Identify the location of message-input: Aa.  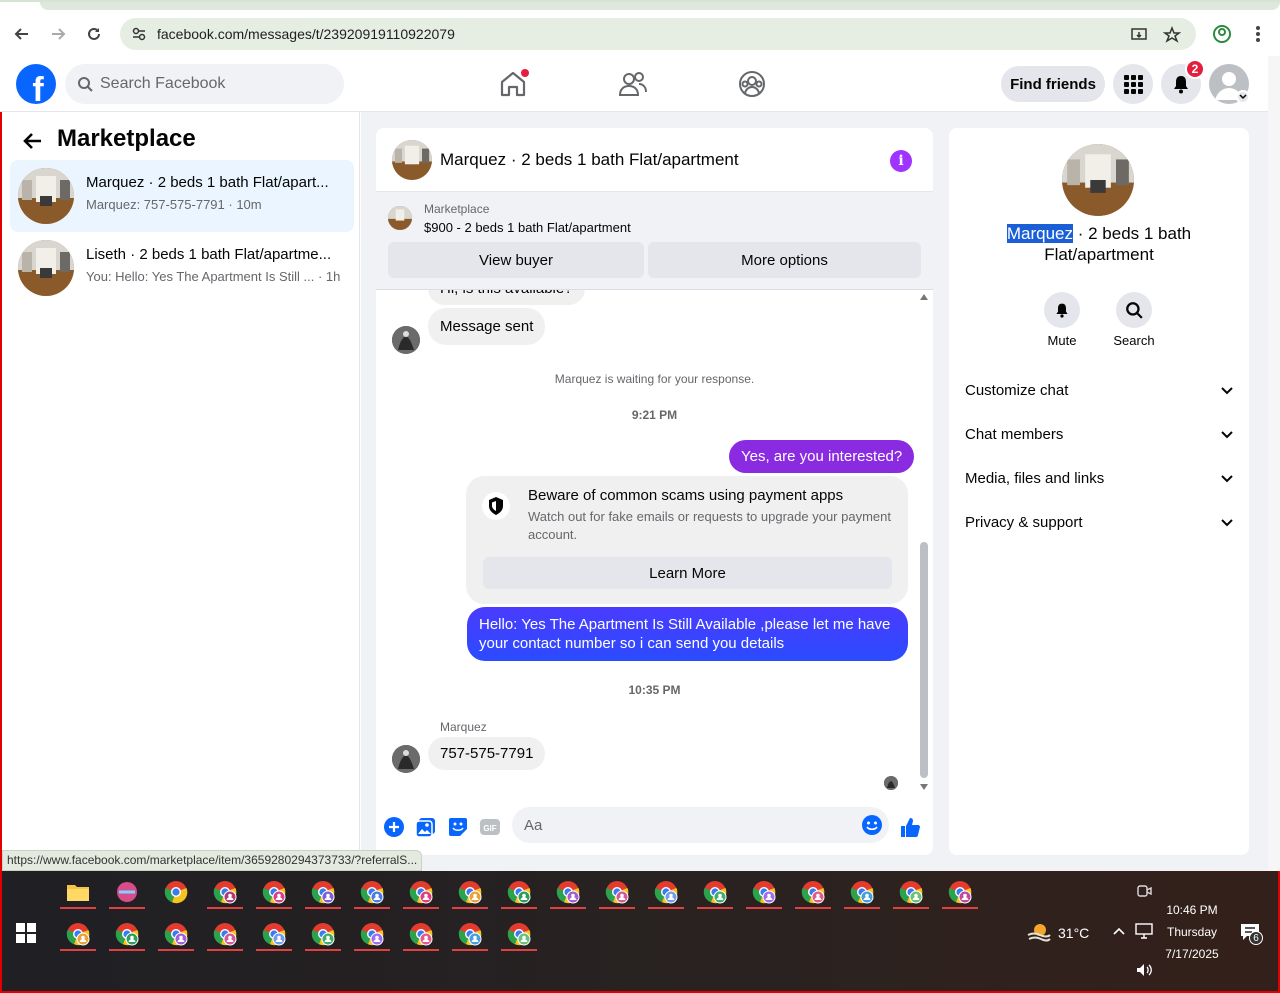
(700, 825).